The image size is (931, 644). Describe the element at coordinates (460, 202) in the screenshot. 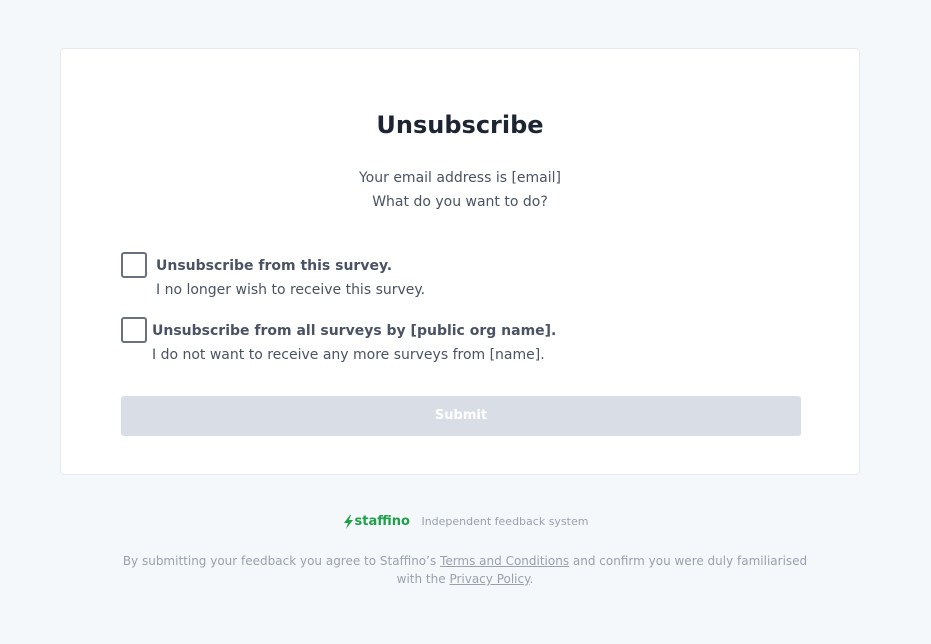

I see `question-text: What do you want to do?` at that location.